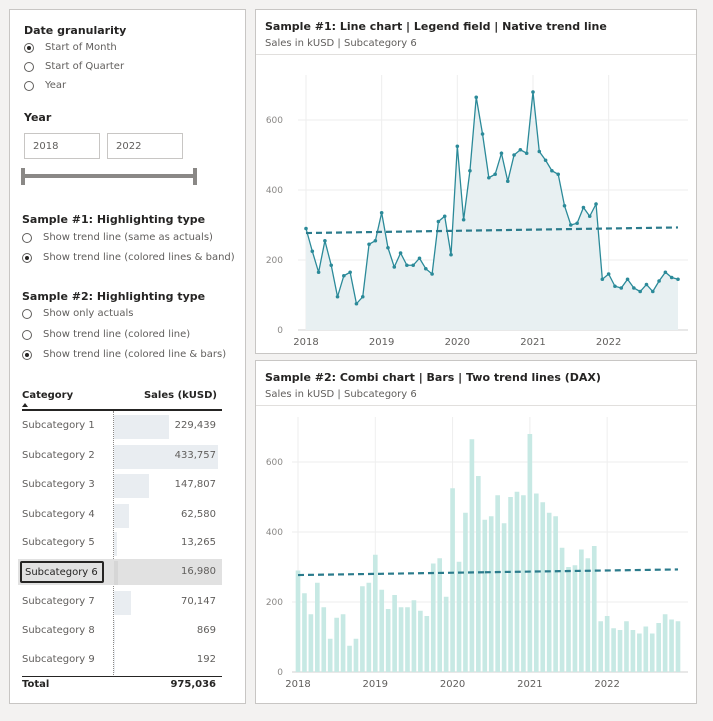 The width and height of the screenshot is (713, 721). Describe the element at coordinates (36, 684) in the screenshot. I see `table-total-label: Total` at that location.